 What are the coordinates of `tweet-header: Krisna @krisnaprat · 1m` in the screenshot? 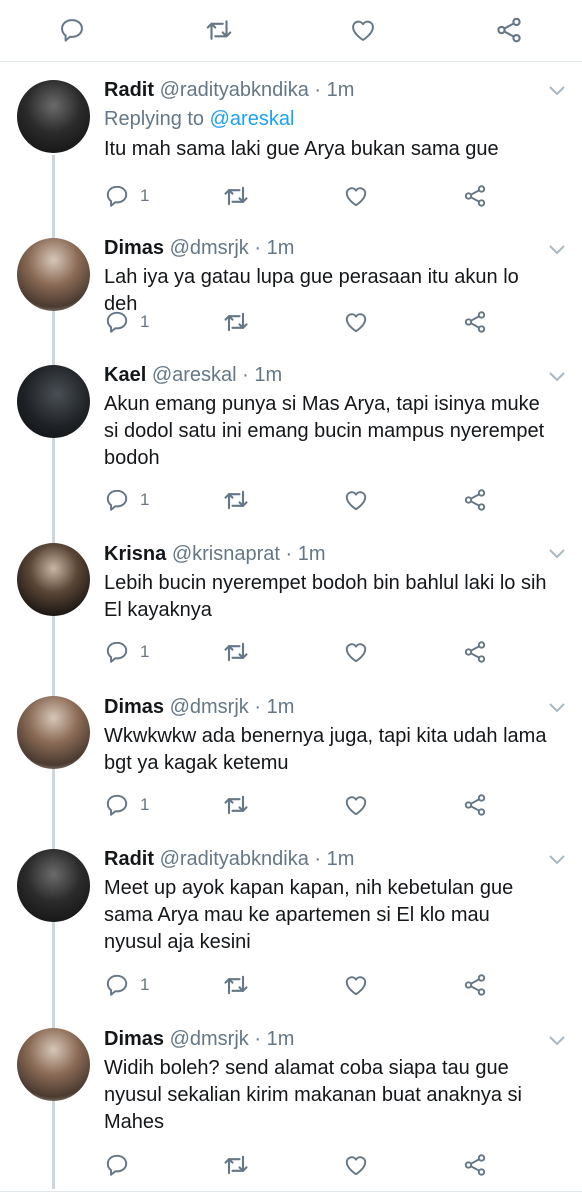 It's located at (328, 554).